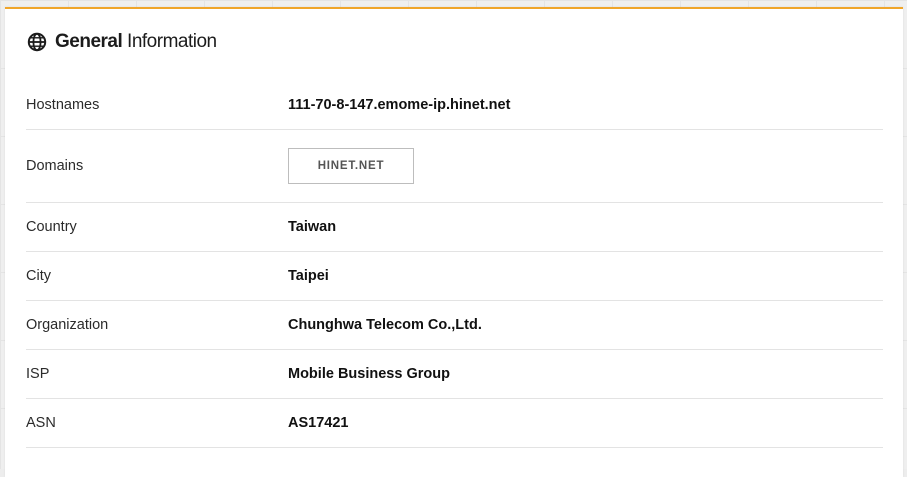 The image size is (907, 477). Describe the element at coordinates (454, 166) in the screenshot. I see `info-row-domains: Domains HINET.NET` at that location.